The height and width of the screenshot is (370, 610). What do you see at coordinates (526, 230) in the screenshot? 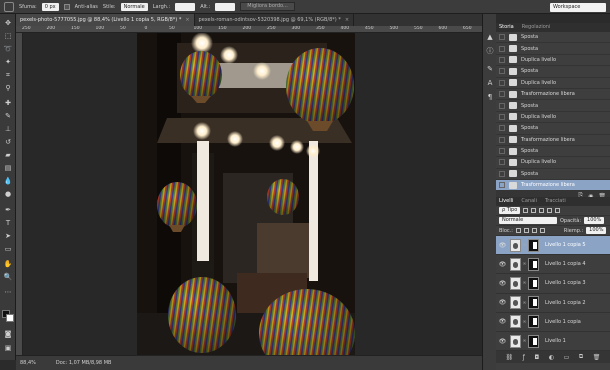
I see `lock-pixels-icon` at bounding box center [526, 230].